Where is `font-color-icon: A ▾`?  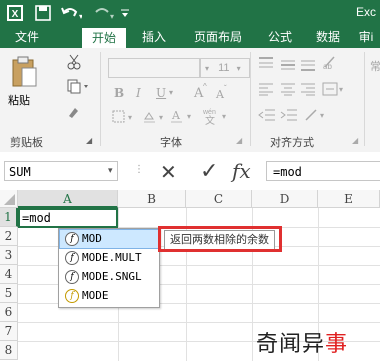 font-color-icon: A ▾ is located at coordinates (182, 117).